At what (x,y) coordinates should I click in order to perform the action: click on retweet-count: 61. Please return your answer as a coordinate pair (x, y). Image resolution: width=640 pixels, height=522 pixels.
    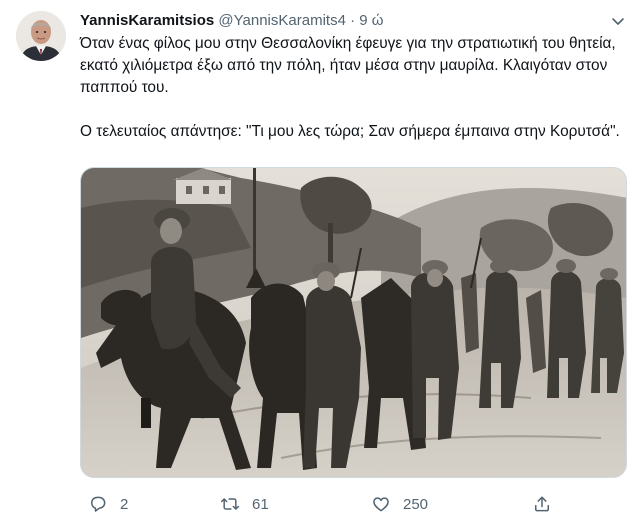
    Looking at the image, I should click on (260, 504).